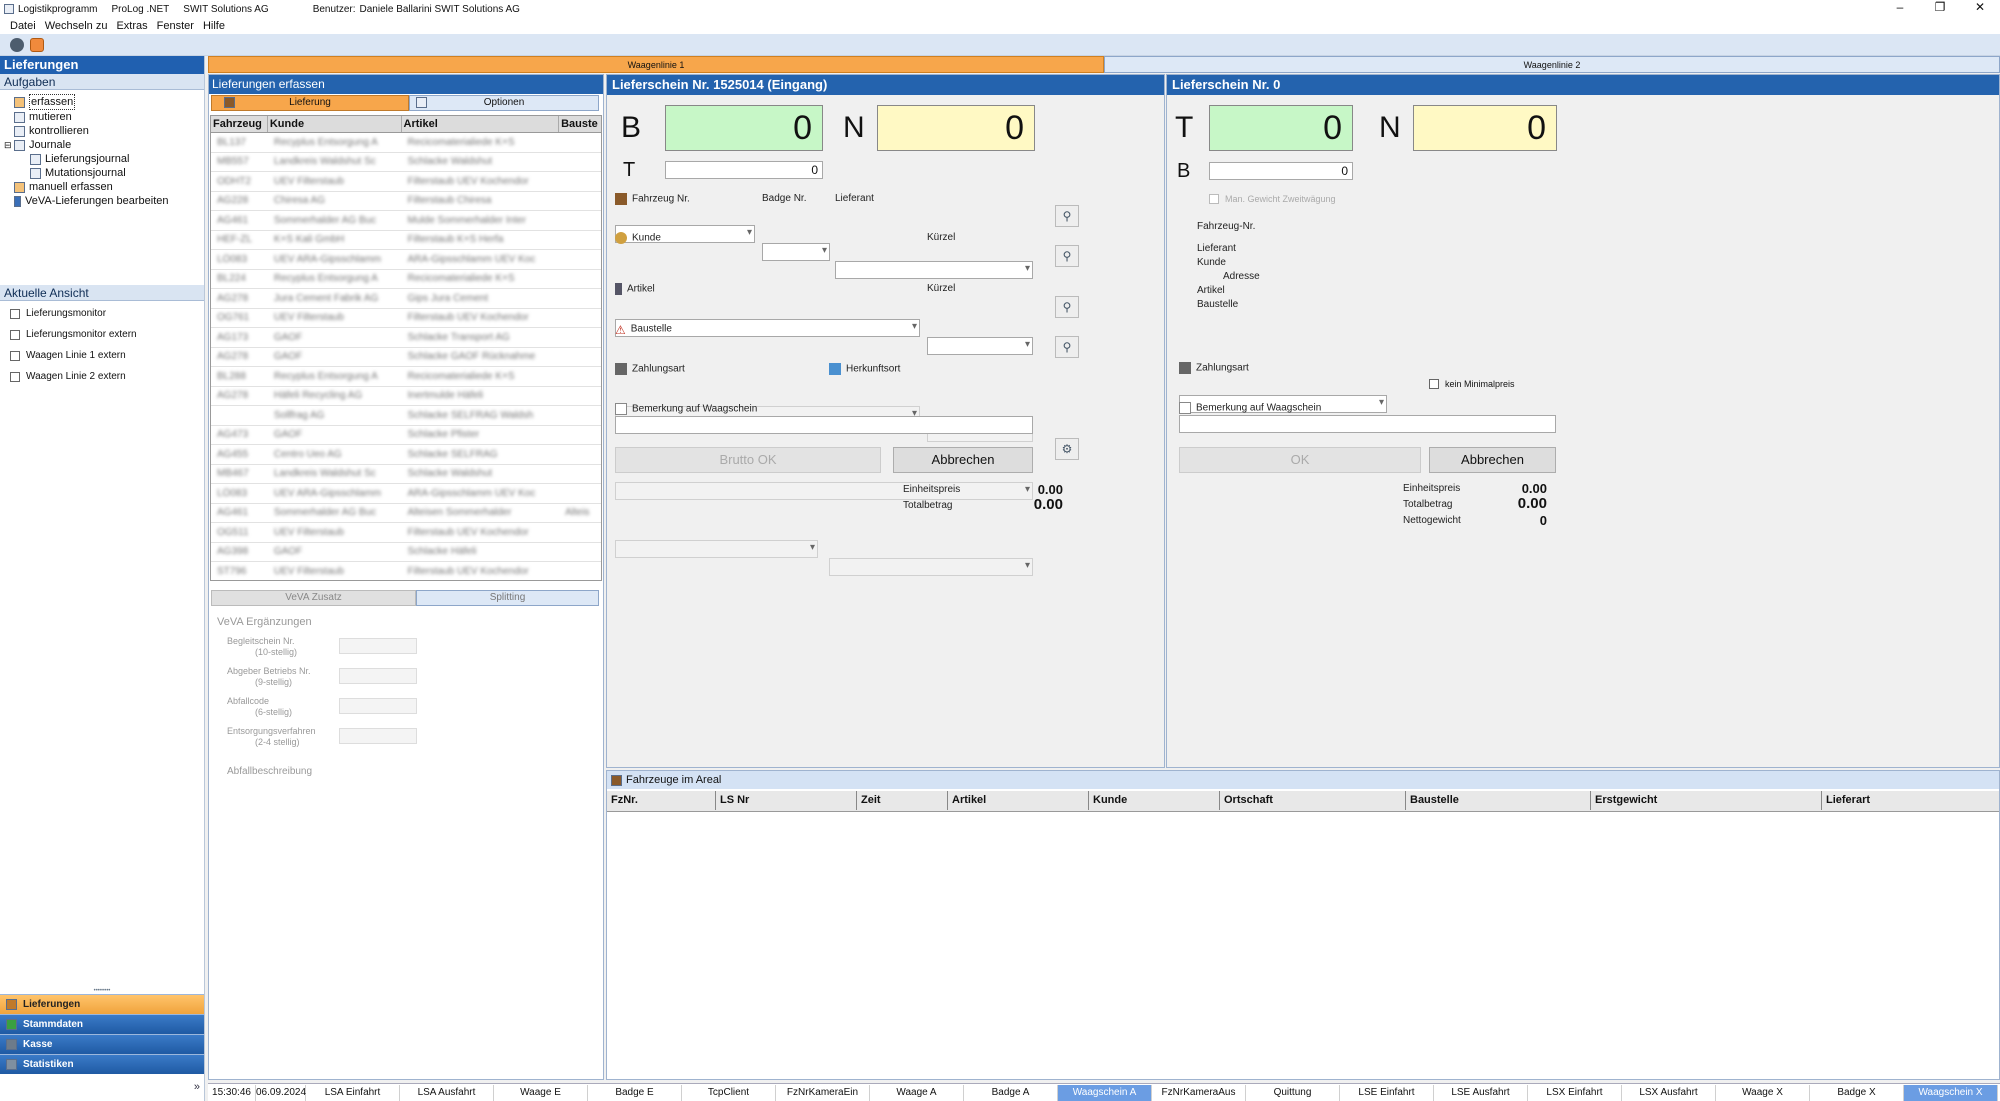 This screenshot has width=2000, height=1101. I want to click on search-artikel-button: ⚲, so click(1067, 307).